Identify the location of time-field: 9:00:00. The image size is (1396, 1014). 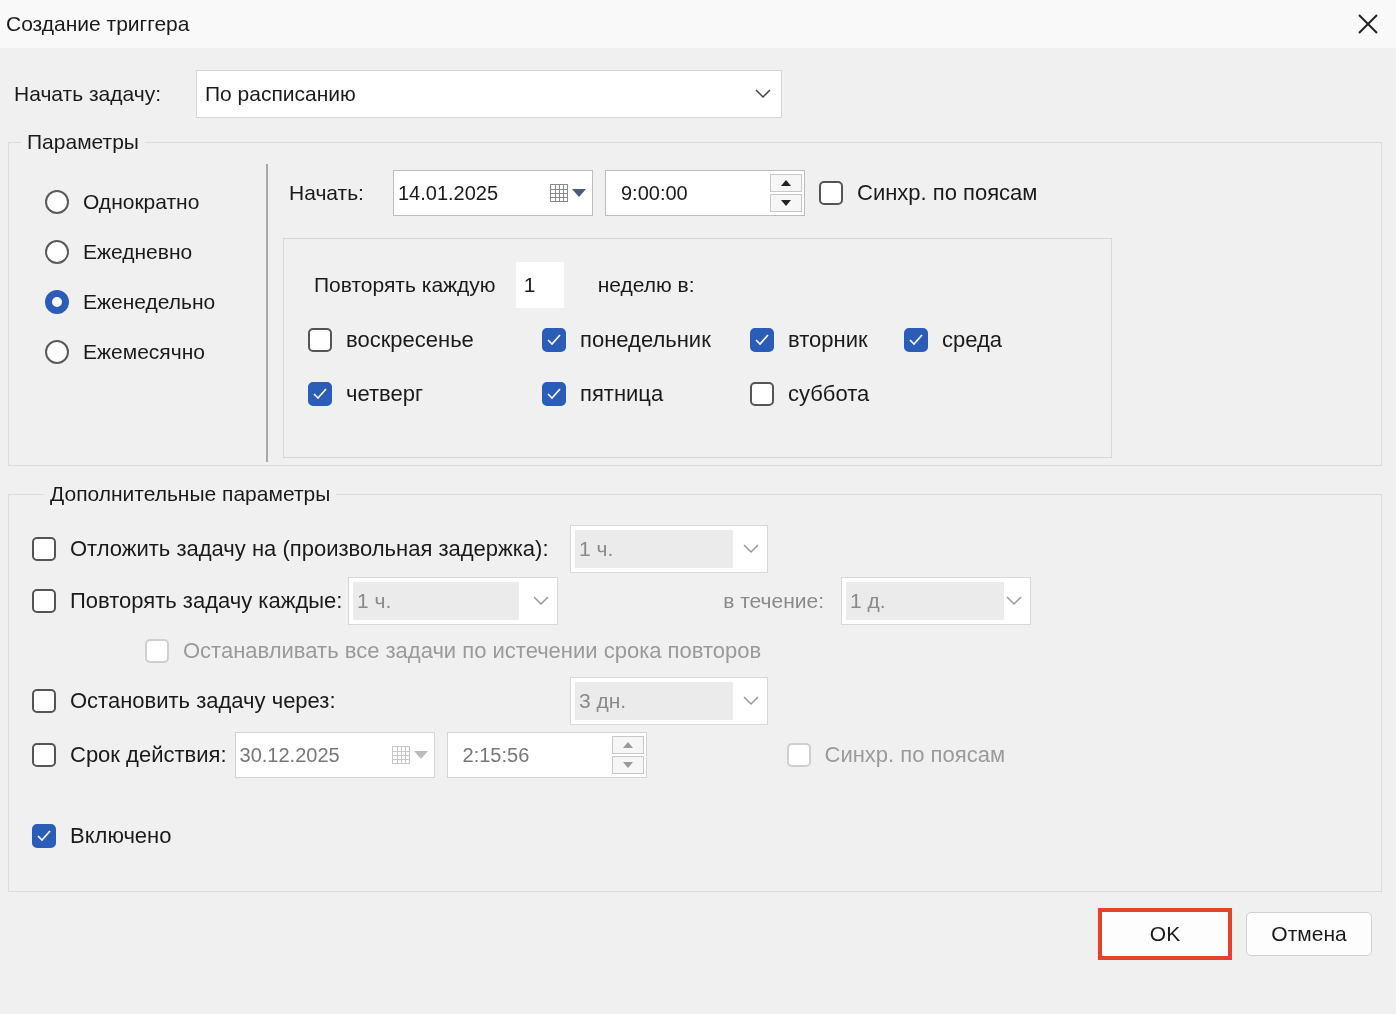
(705, 193).